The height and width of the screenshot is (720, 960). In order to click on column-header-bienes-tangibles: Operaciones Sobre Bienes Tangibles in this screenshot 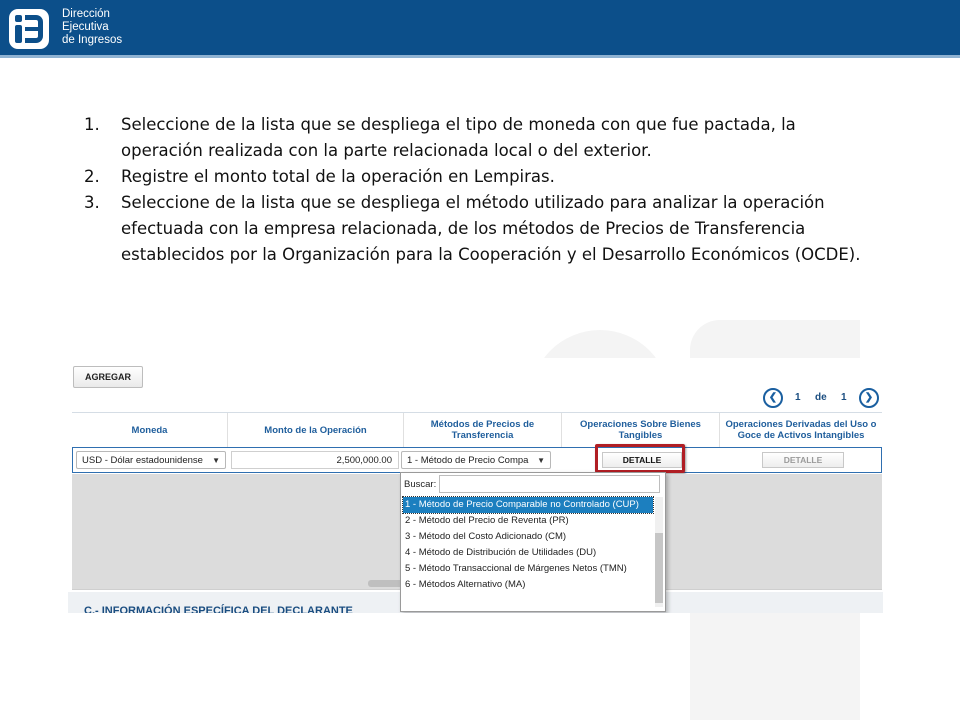, I will do `click(641, 430)`.